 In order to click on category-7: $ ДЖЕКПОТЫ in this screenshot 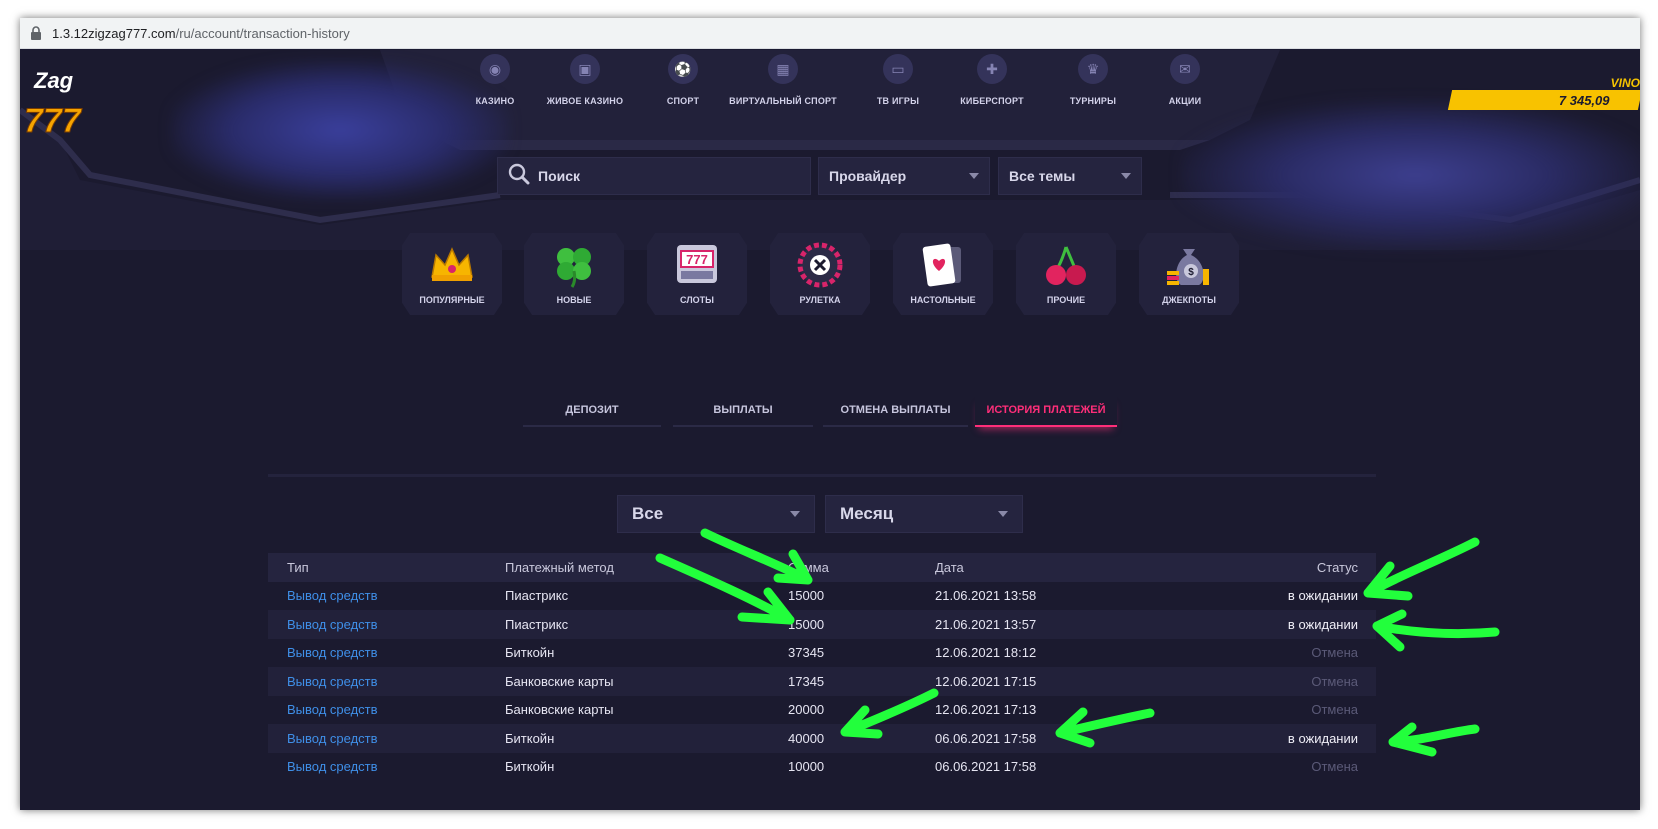, I will do `click(1189, 274)`.